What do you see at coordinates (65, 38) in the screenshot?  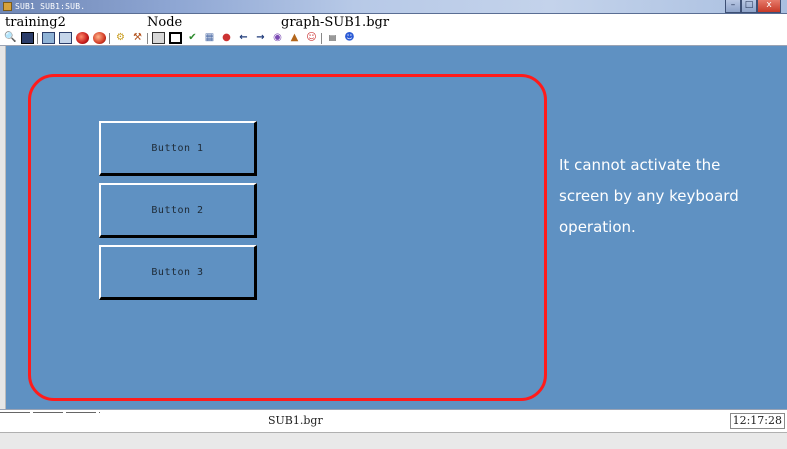 I see `chart-icon` at bounding box center [65, 38].